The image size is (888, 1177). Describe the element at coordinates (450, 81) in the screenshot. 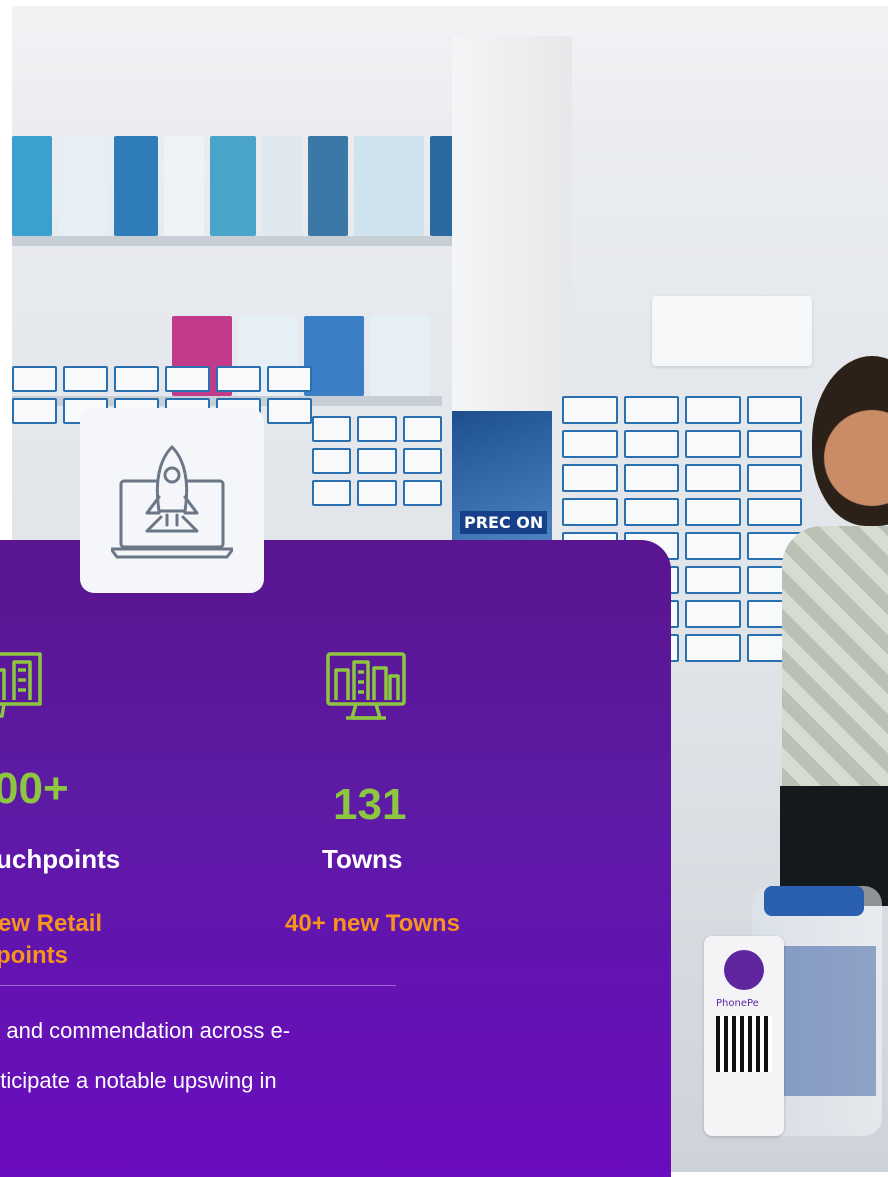

I see `ceiling` at that location.